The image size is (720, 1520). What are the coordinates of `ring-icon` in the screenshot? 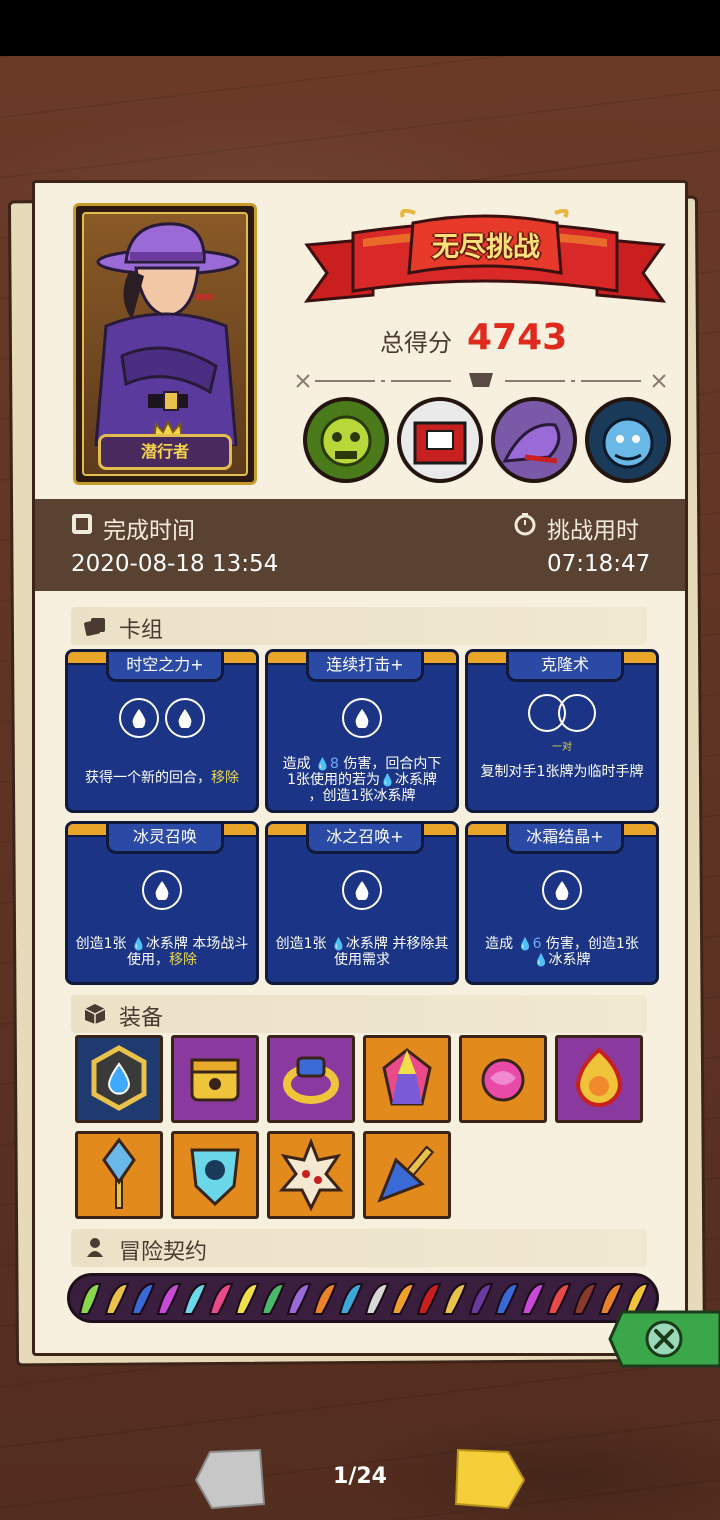 It's located at (311, 1079).